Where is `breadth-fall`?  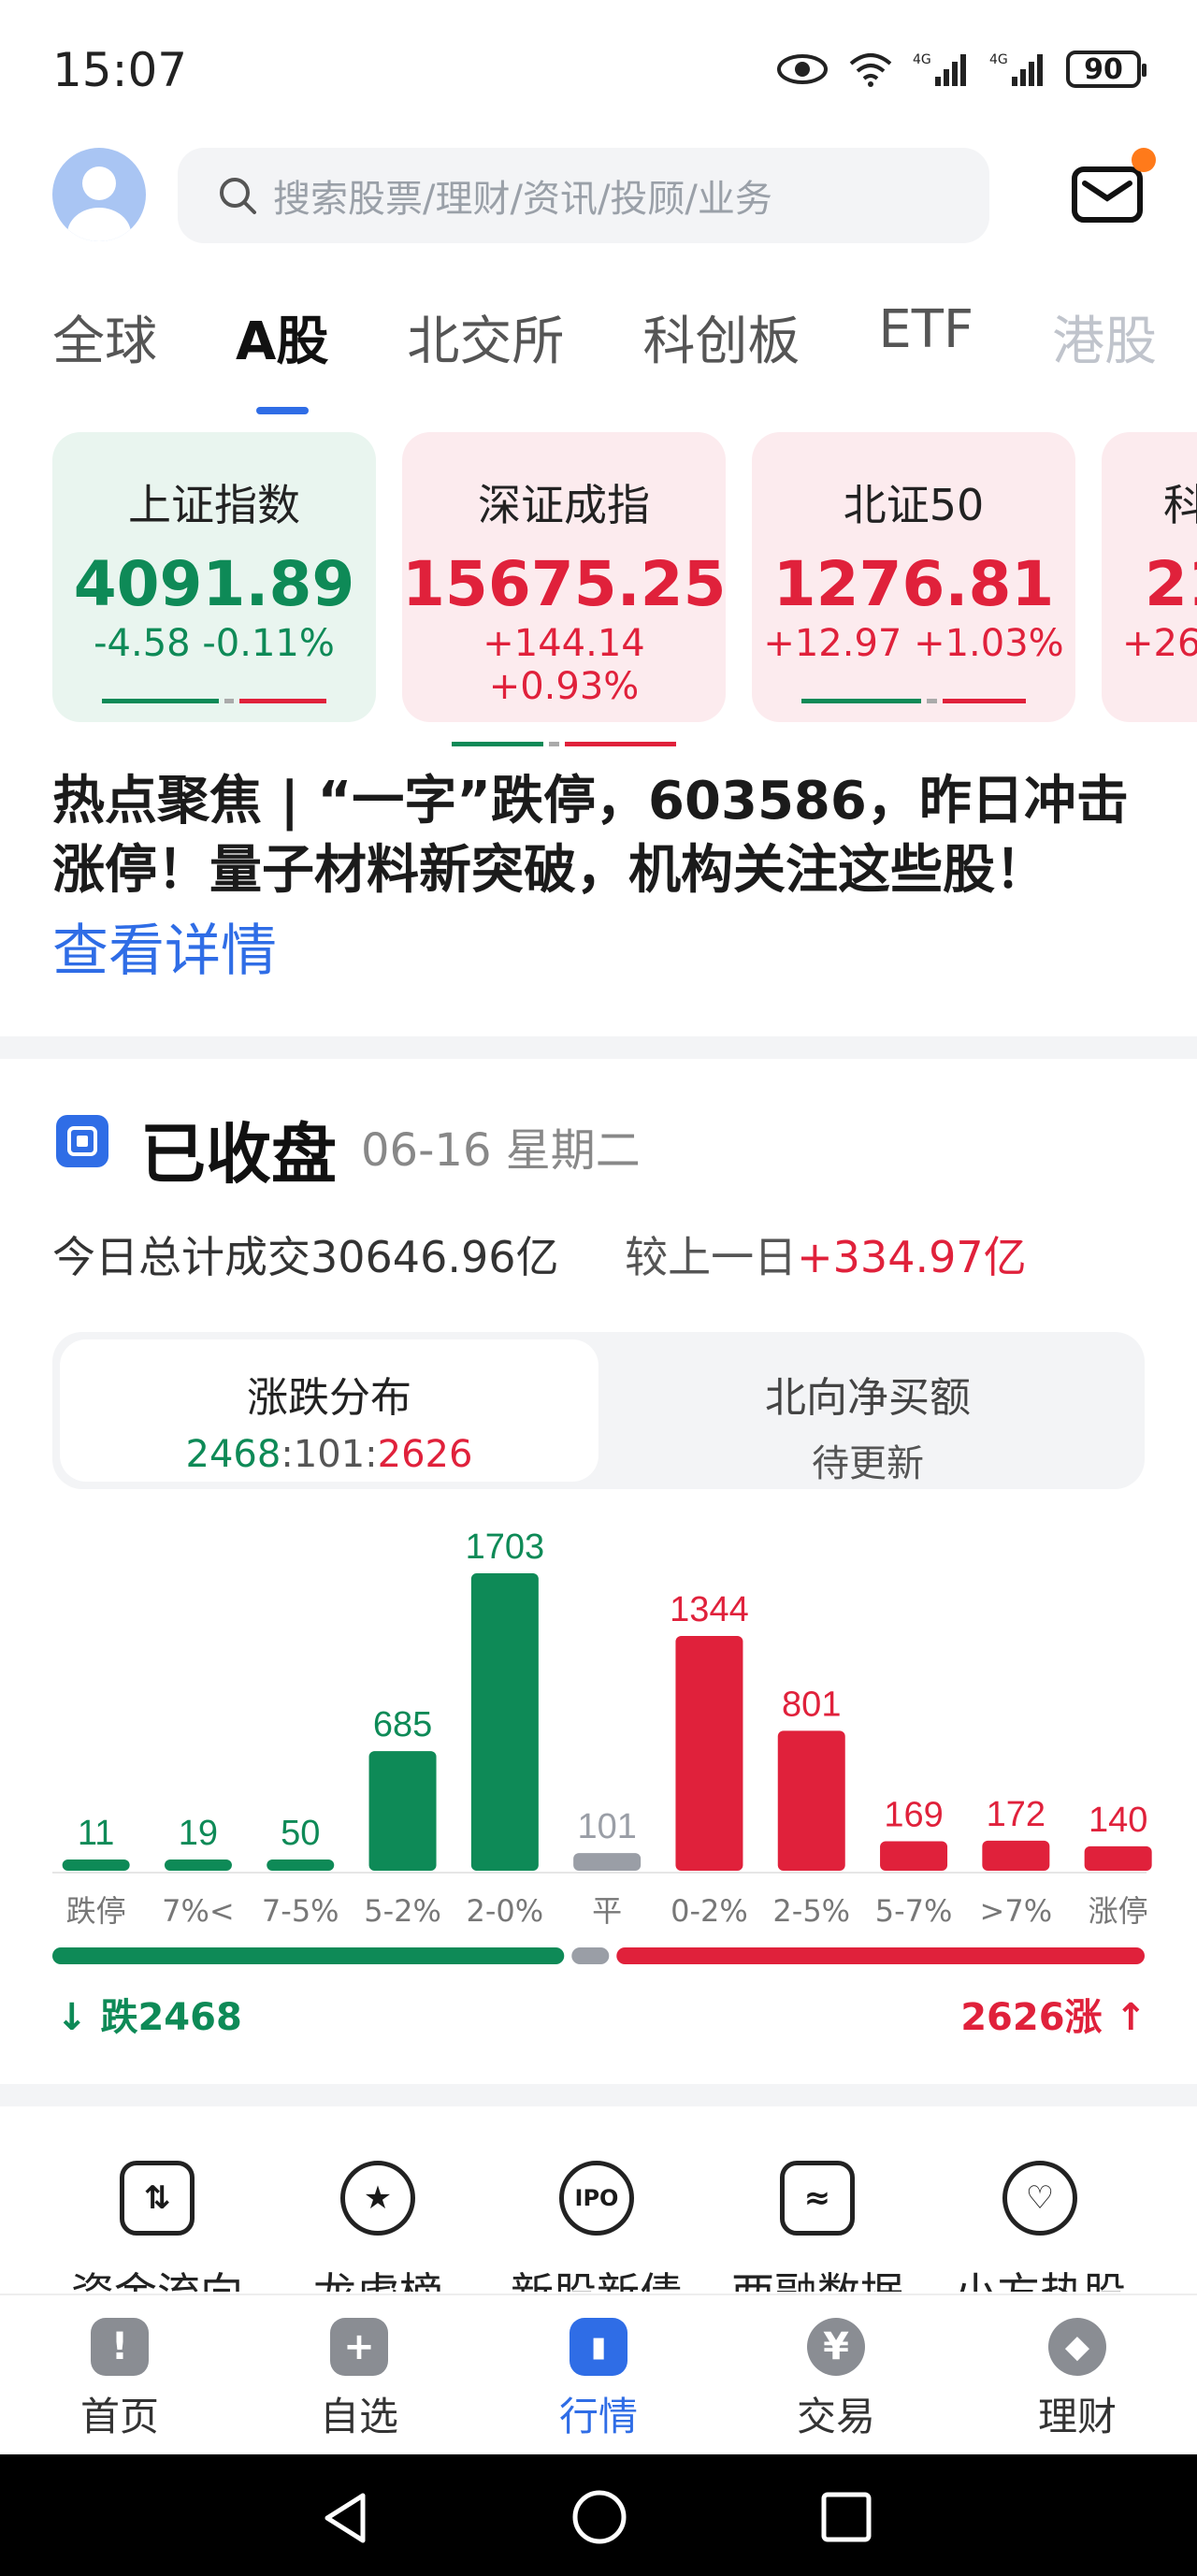
breadth-fall is located at coordinates (308, 1956).